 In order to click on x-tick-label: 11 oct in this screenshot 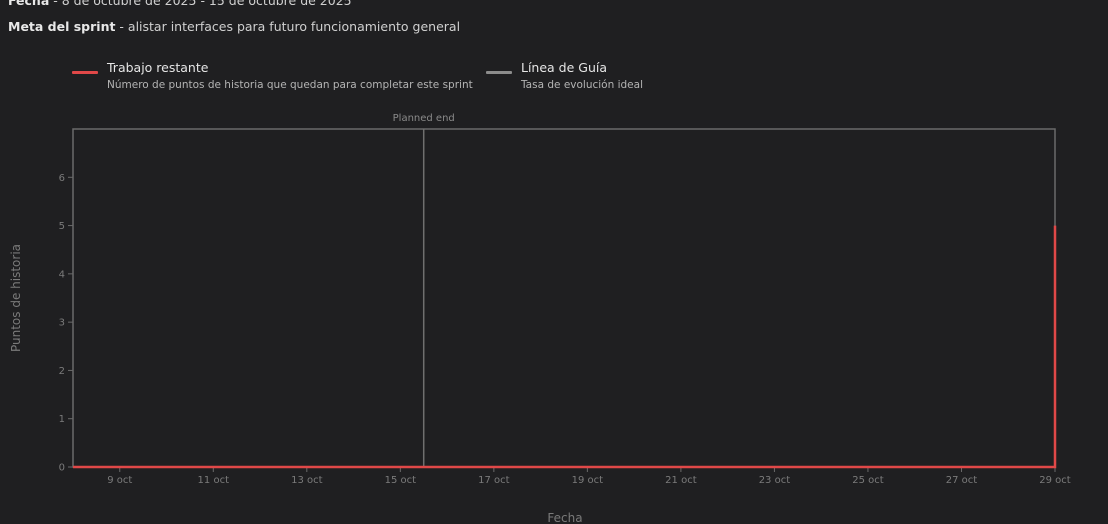, I will do `click(214, 480)`.